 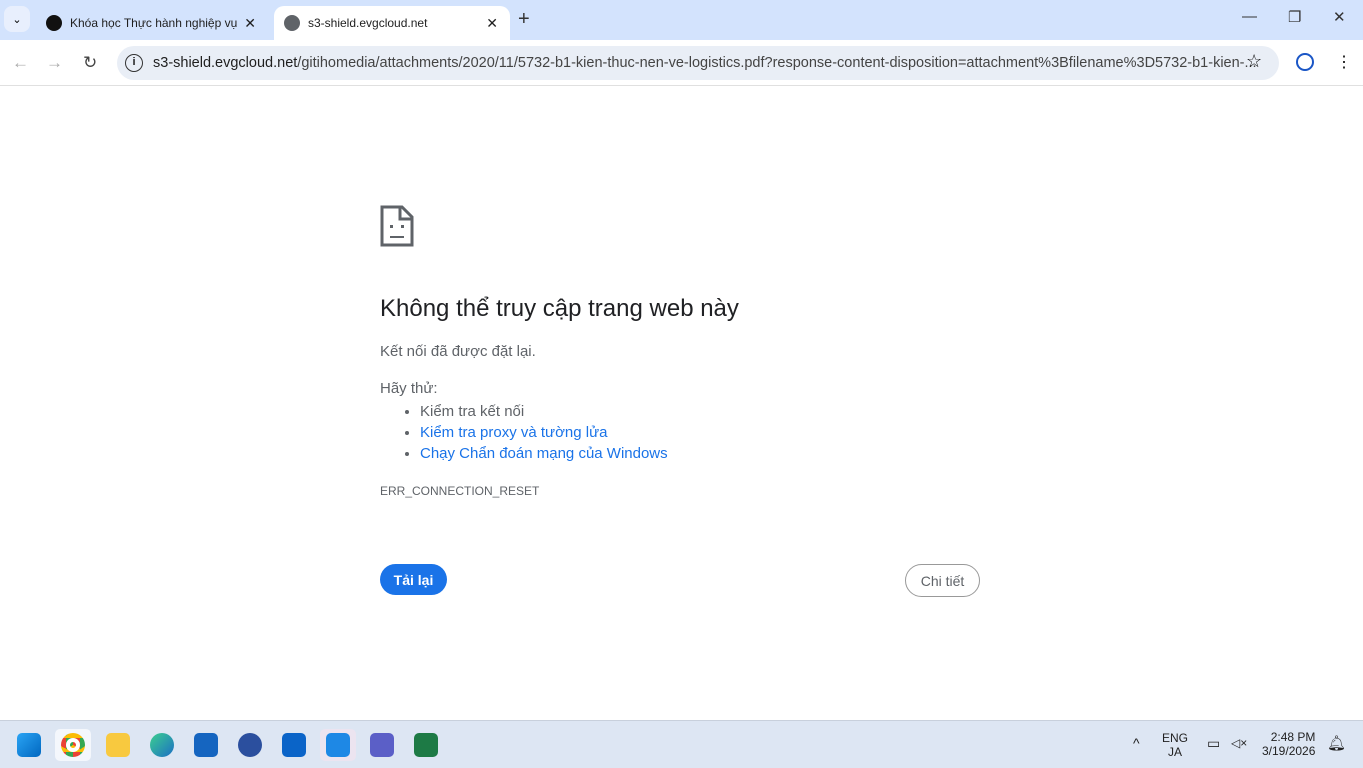 What do you see at coordinates (524, 19) in the screenshot?
I see `new-tab-button: +` at bounding box center [524, 19].